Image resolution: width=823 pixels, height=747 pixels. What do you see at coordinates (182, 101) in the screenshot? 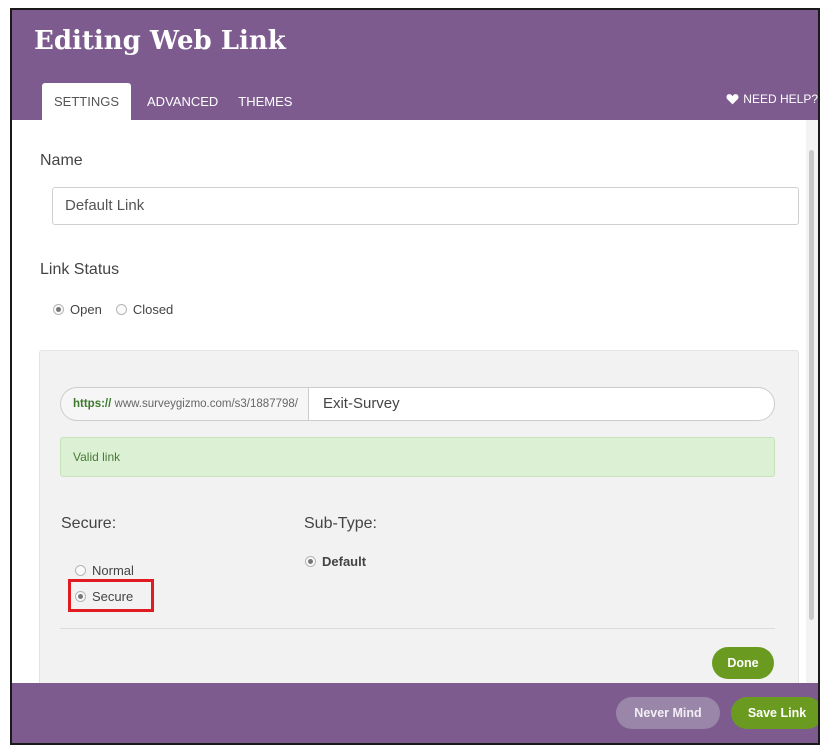
I see `tab-advanced: ADVANCED` at bounding box center [182, 101].